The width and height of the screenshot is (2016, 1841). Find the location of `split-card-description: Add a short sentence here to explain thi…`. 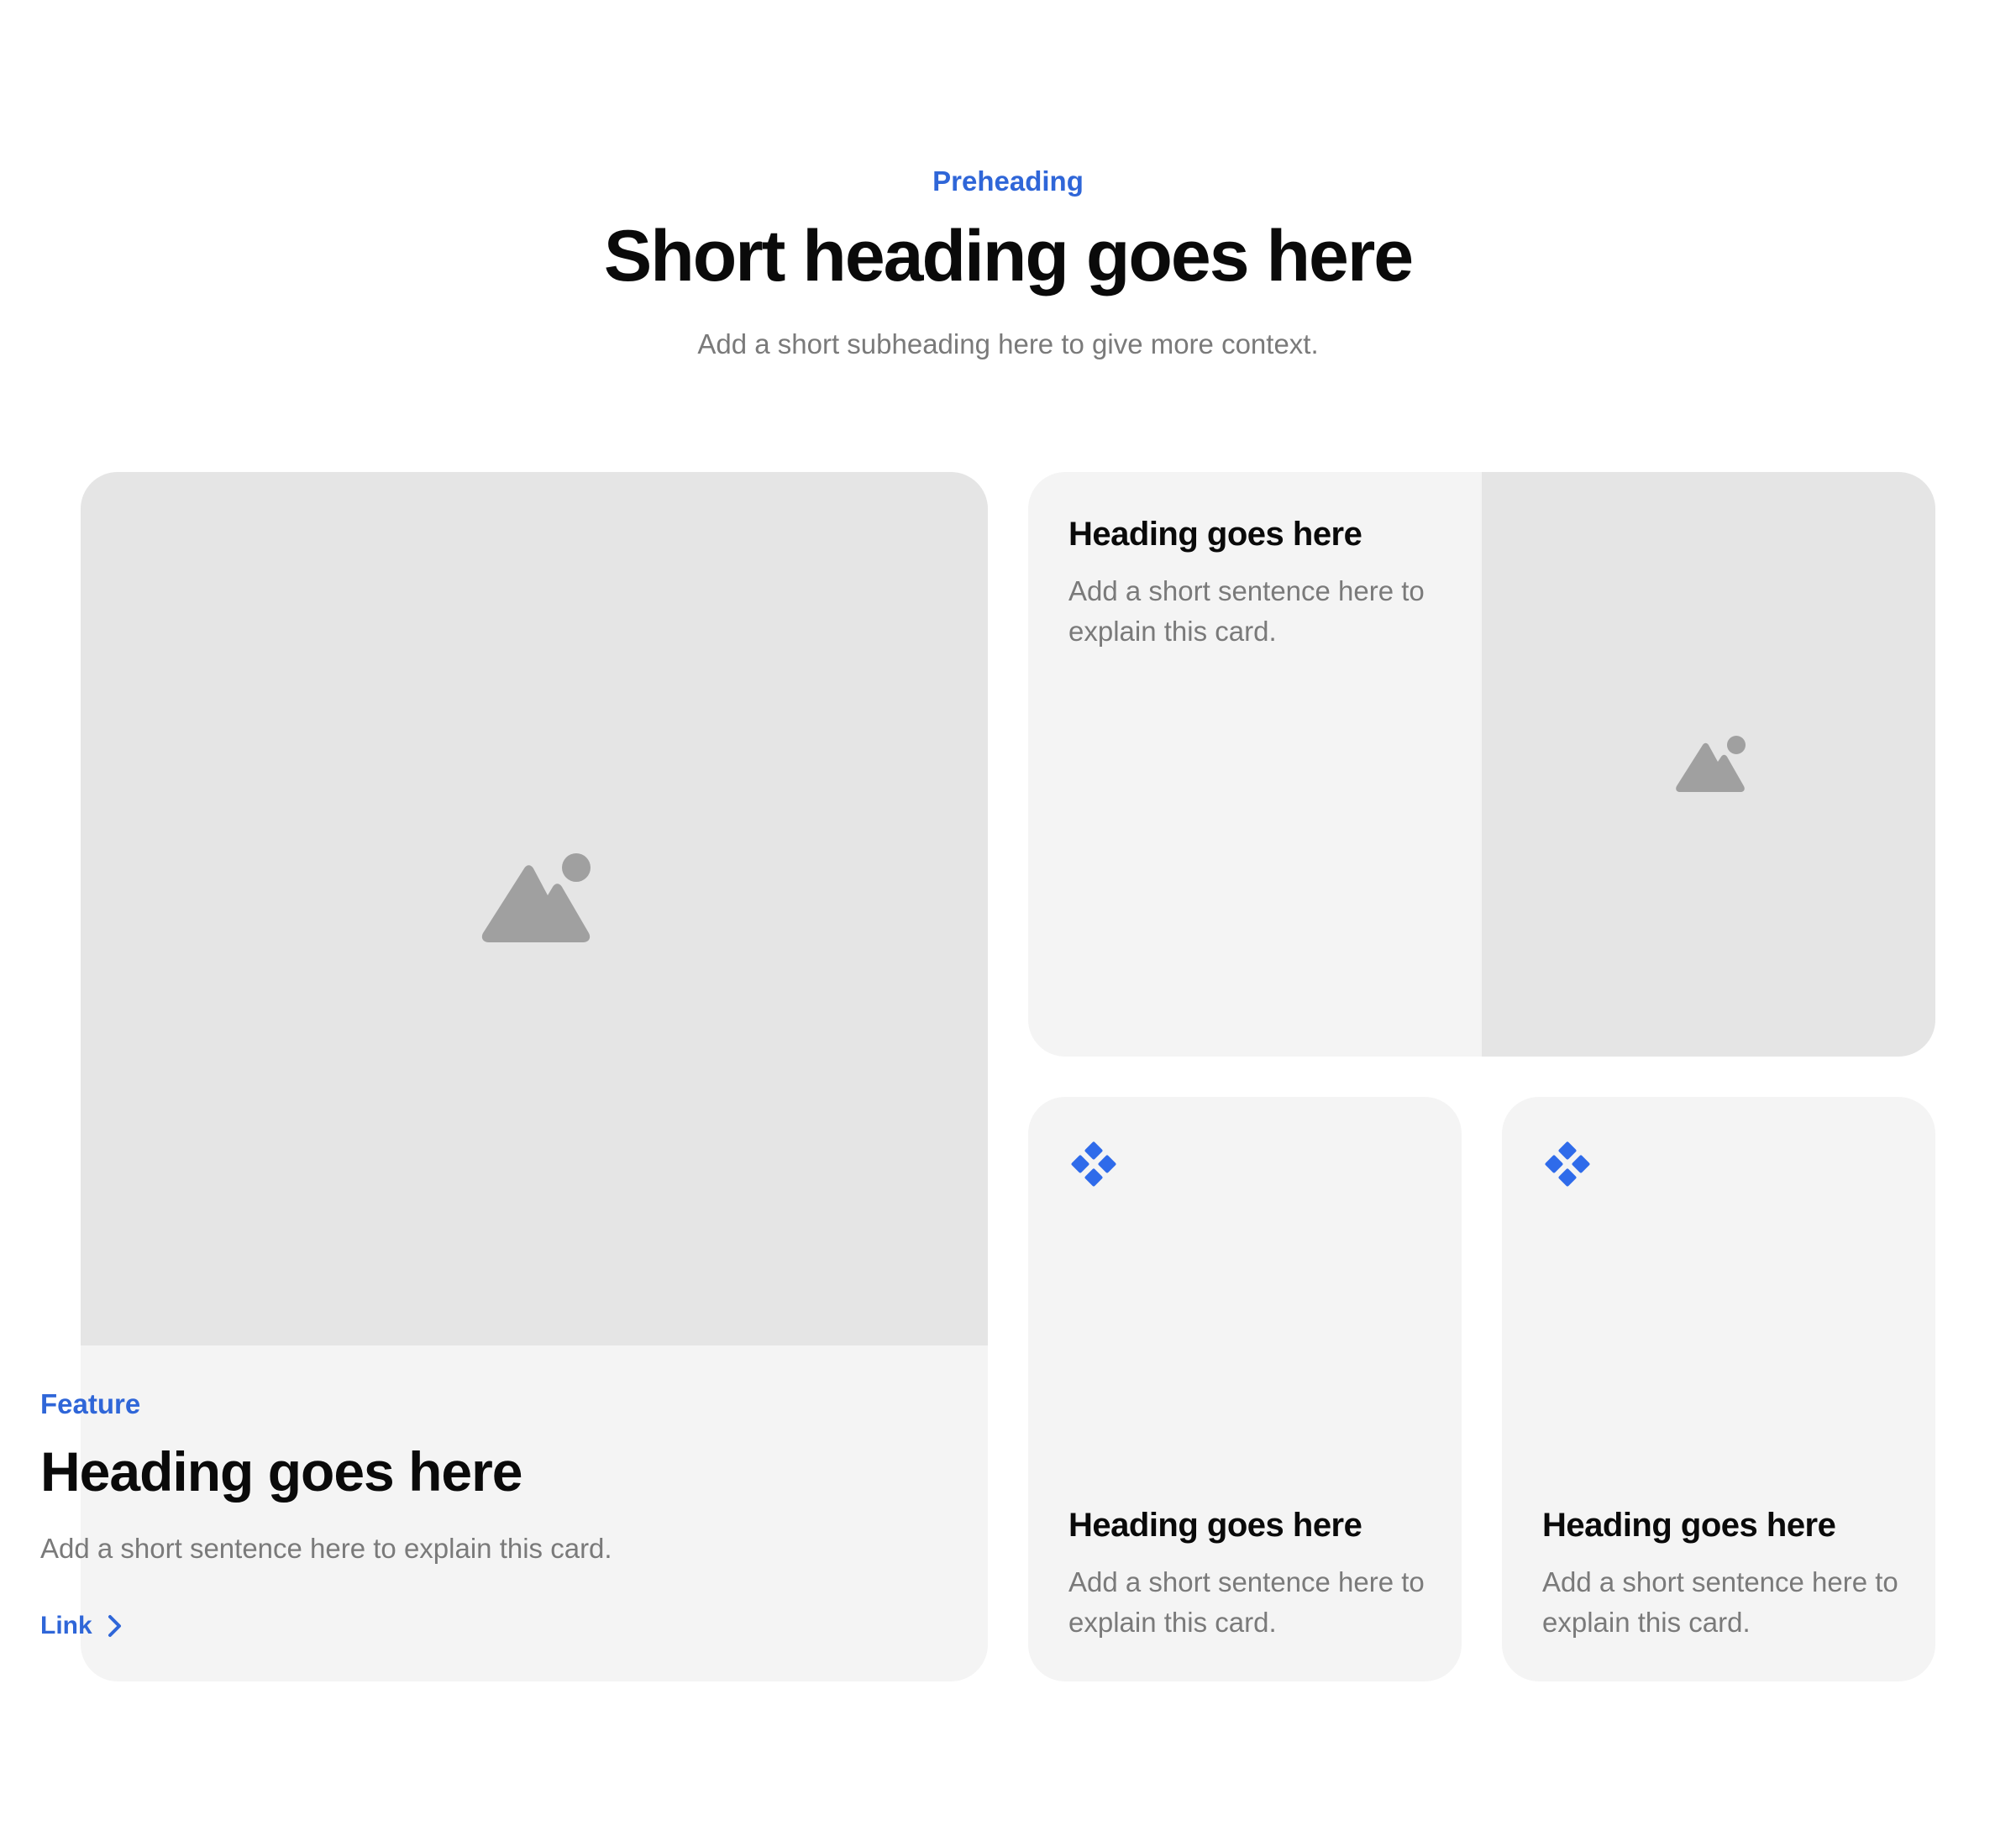

split-card-description: Add a short sentence here to explain thi… is located at coordinates (1246, 611).